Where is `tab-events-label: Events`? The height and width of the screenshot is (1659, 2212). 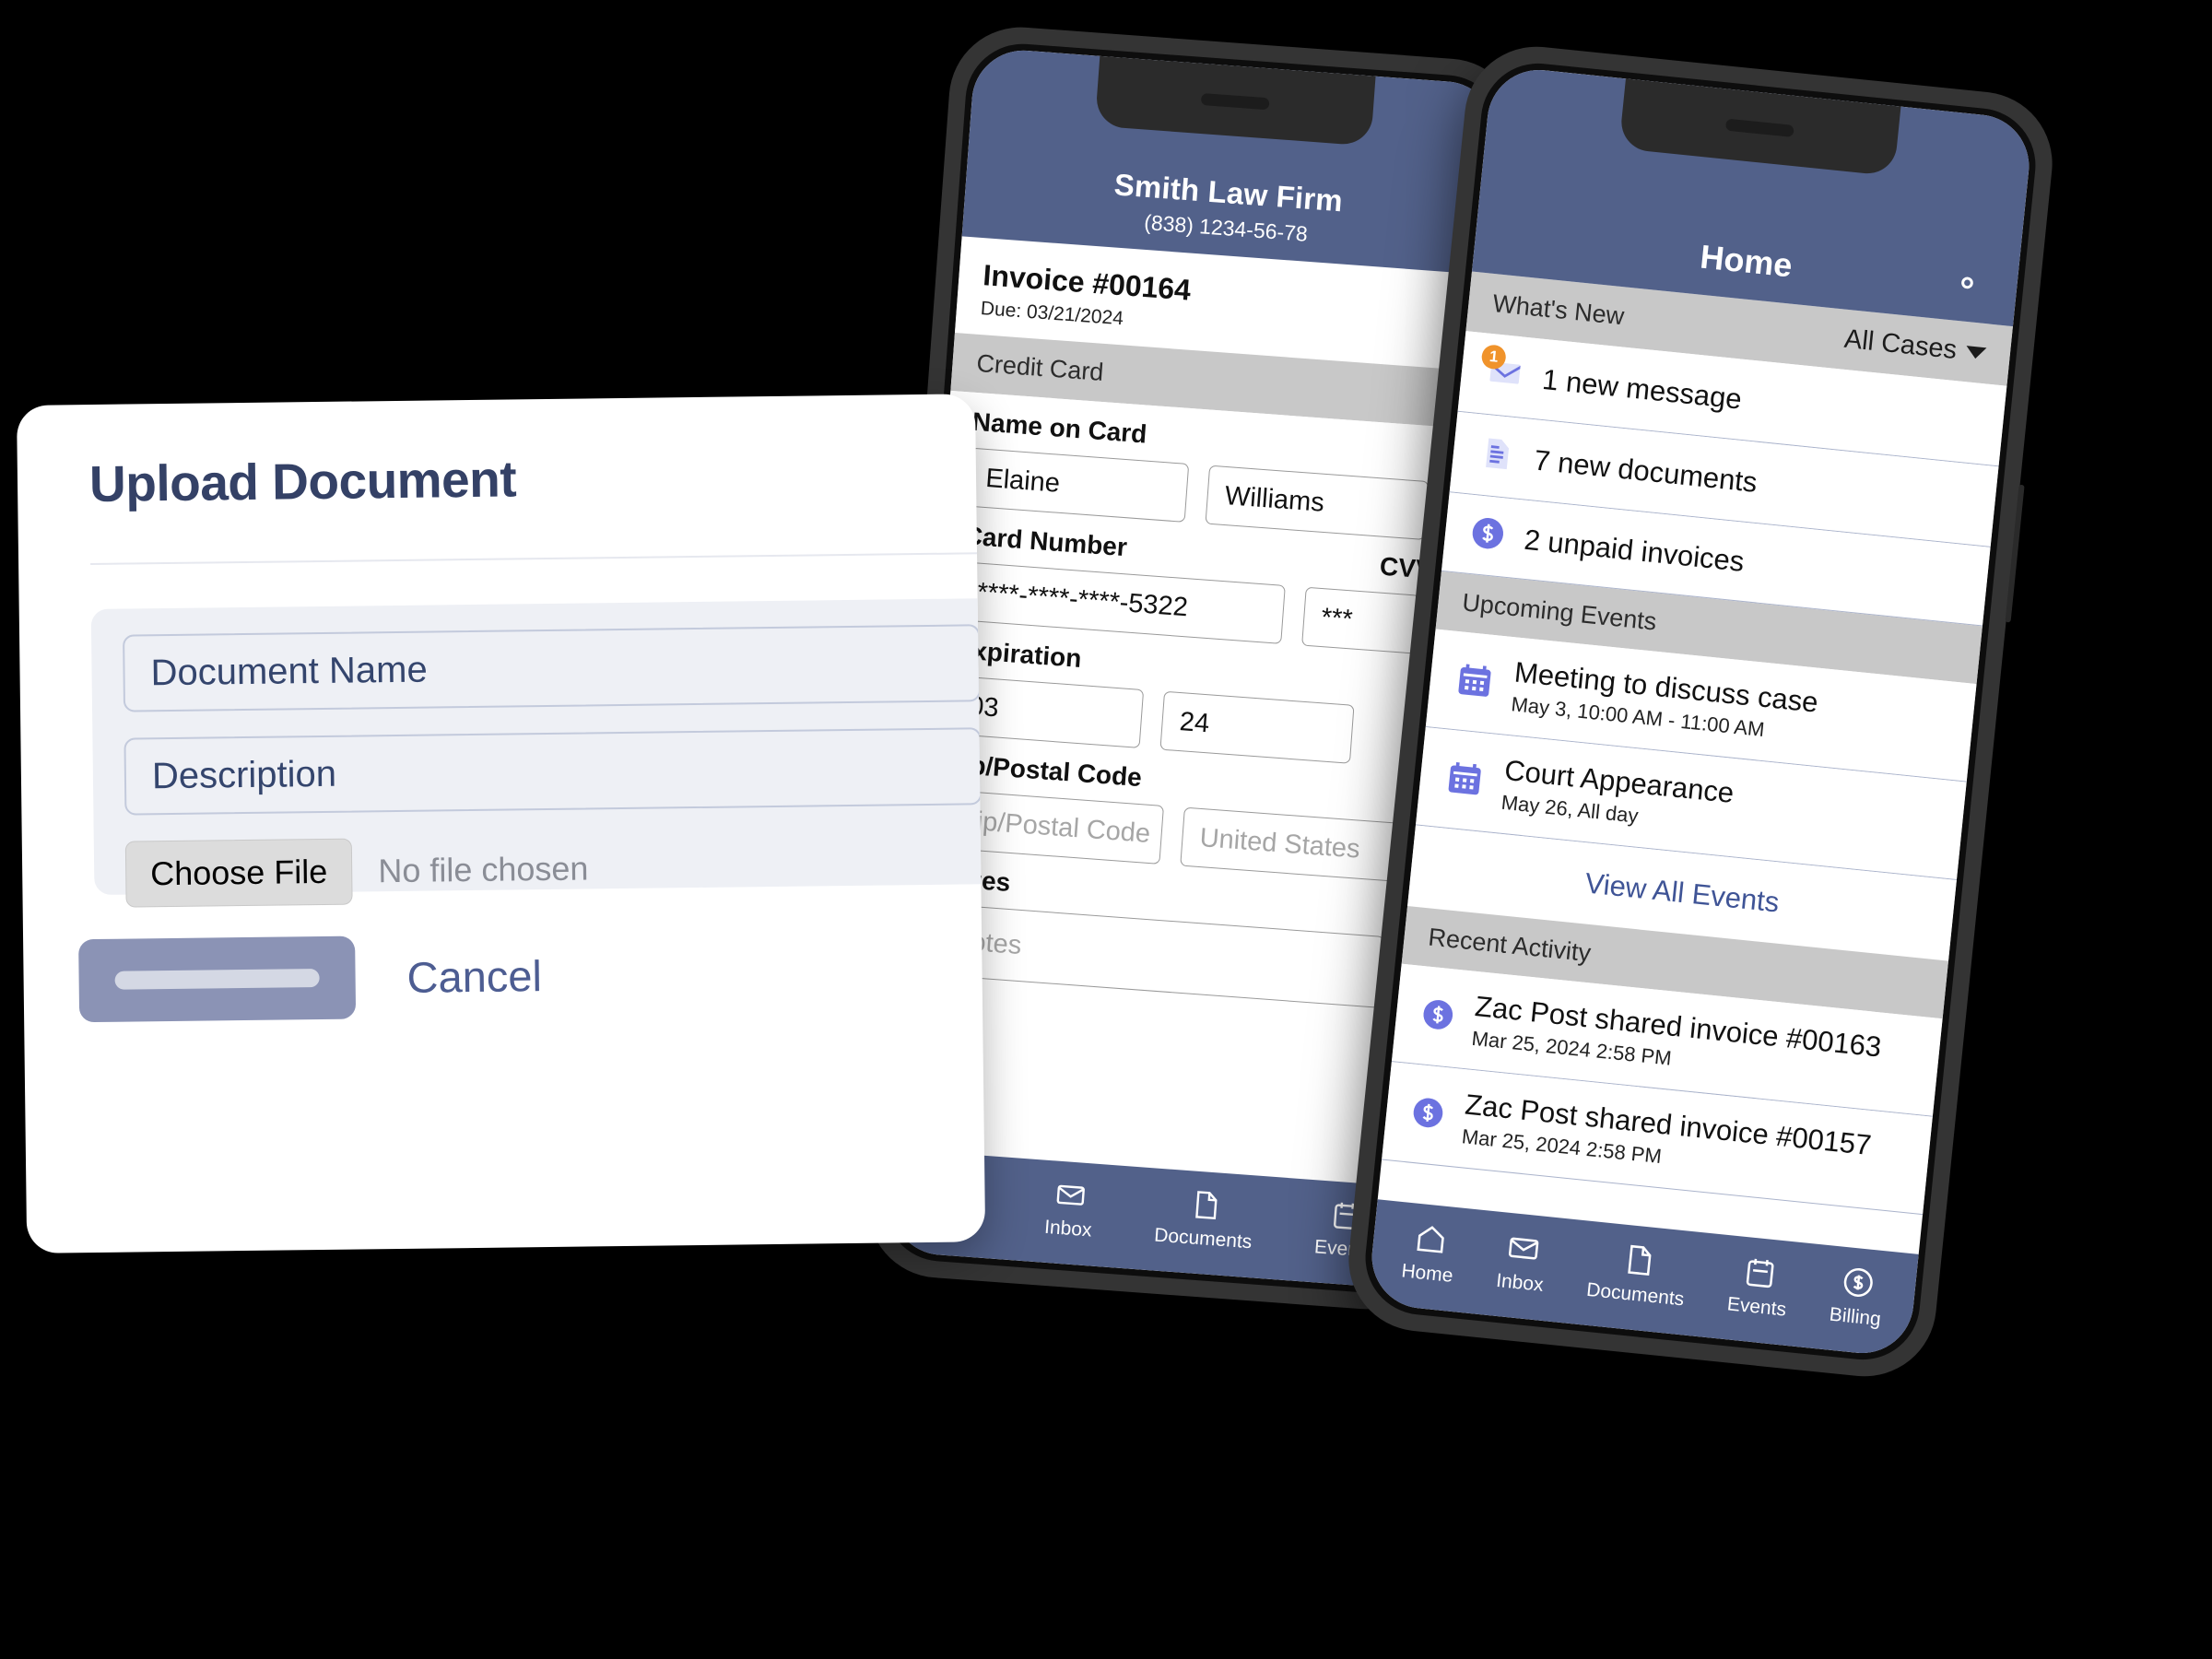 tab-events-label: Events is located at coordinates (1756, 1307).